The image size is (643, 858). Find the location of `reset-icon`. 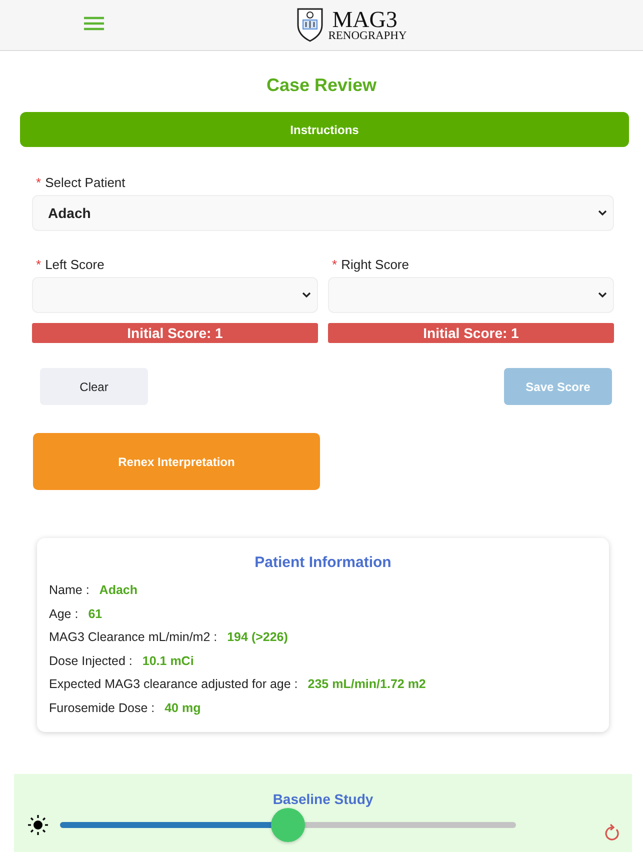

reset-icon is located at coordinates (612, 832).